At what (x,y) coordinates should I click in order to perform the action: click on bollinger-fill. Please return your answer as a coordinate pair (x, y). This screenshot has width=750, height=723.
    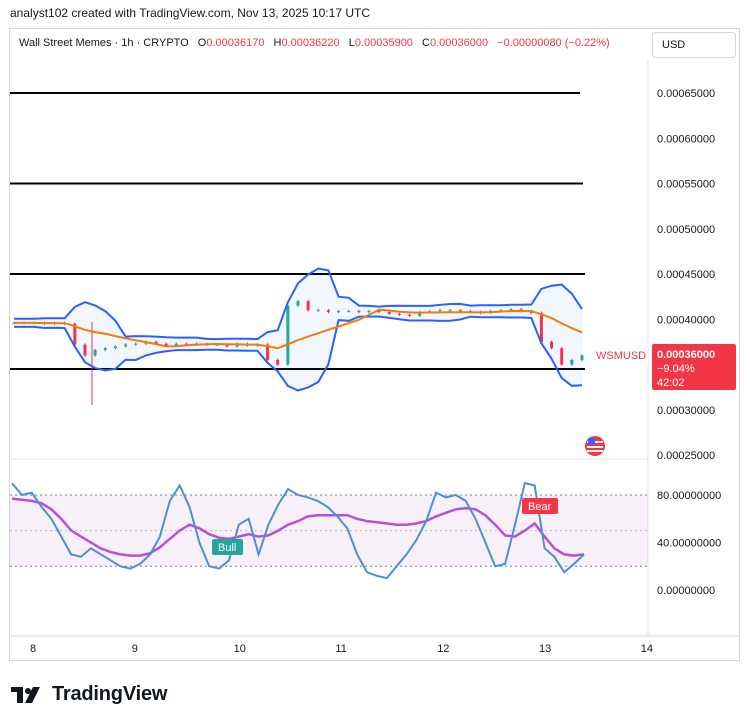
    Looking at the image, I should click on (298, 329).